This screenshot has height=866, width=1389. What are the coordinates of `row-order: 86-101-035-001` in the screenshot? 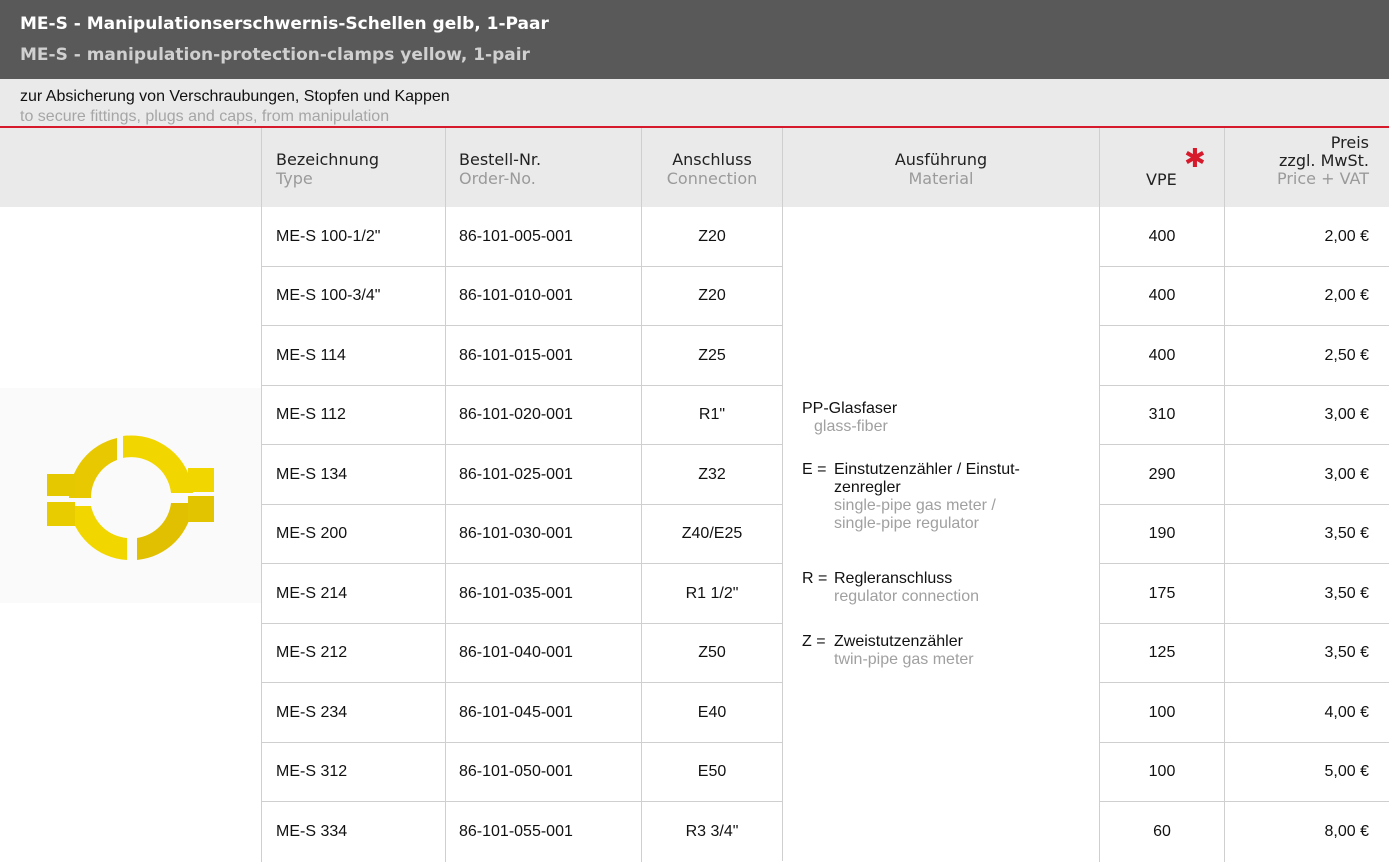 It's located at (516, 593).